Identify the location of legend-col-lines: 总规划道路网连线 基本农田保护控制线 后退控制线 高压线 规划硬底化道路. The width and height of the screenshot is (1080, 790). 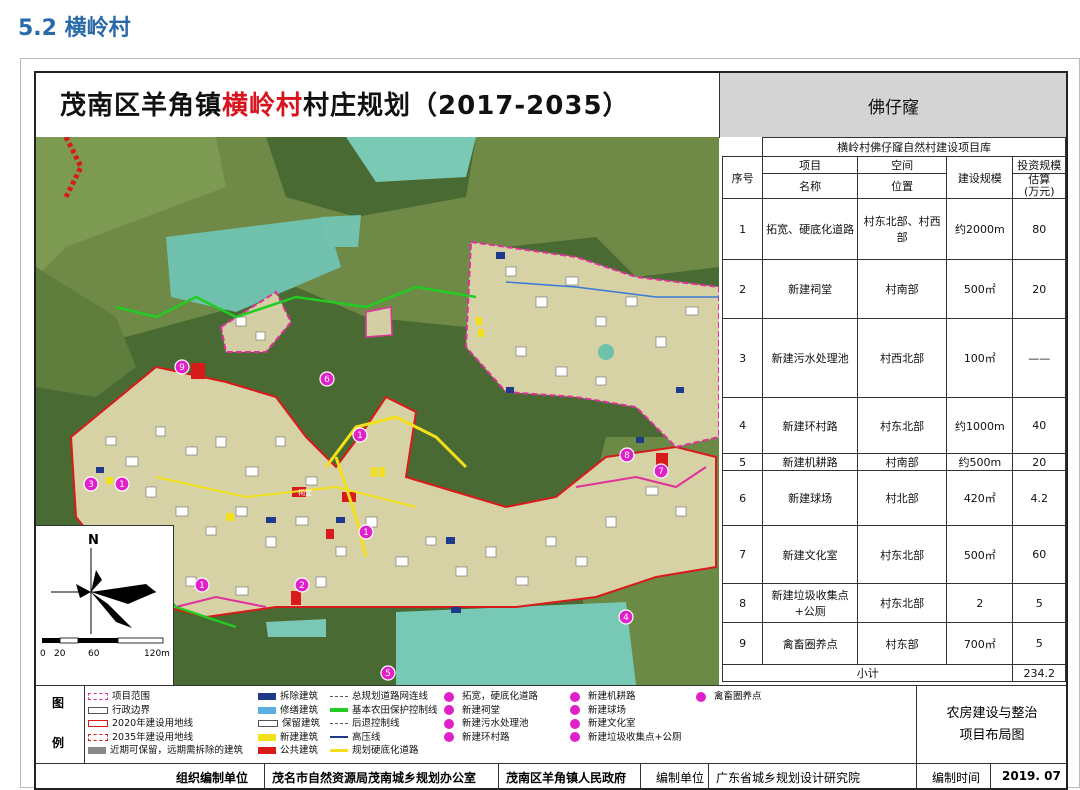
(384, 724).